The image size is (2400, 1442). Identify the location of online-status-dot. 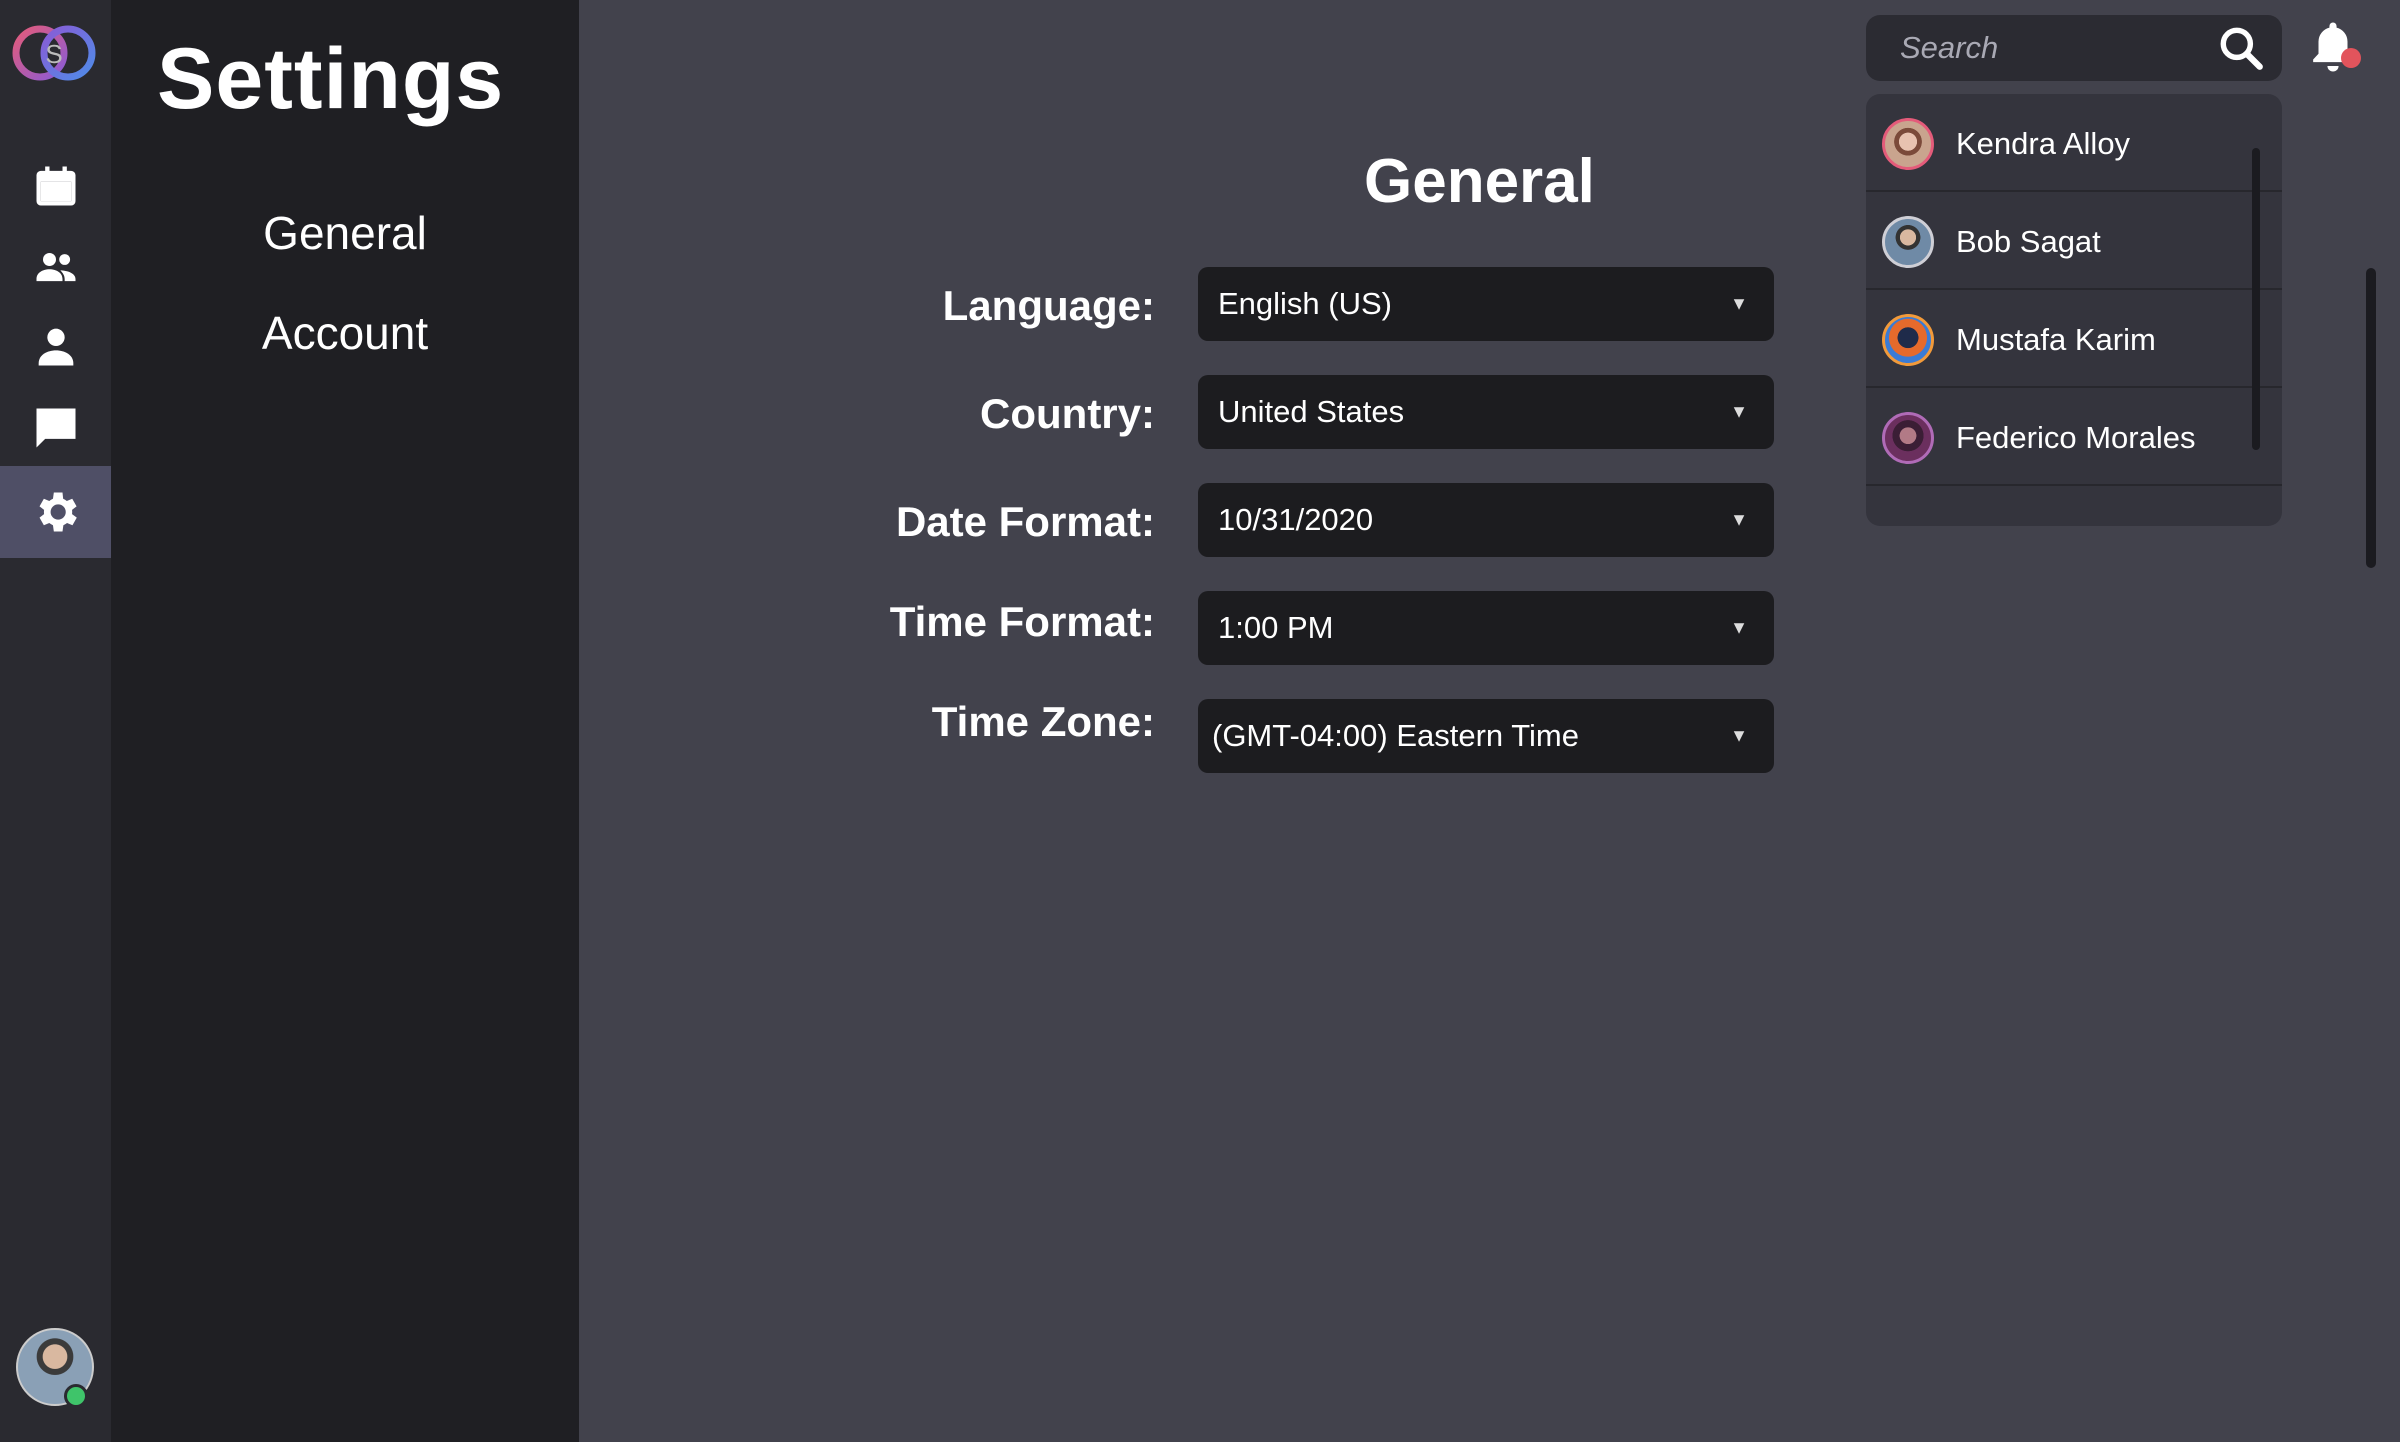
(76, 1396).